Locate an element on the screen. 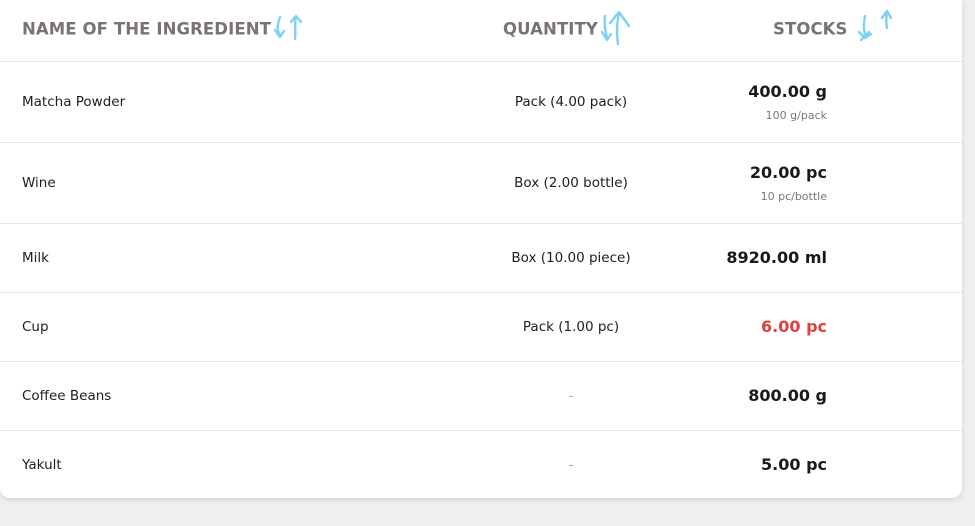 This screenshot has height=526, width=975. ingredient-stock-cell: 8920.00 ml is located at coordinates (827, 258).